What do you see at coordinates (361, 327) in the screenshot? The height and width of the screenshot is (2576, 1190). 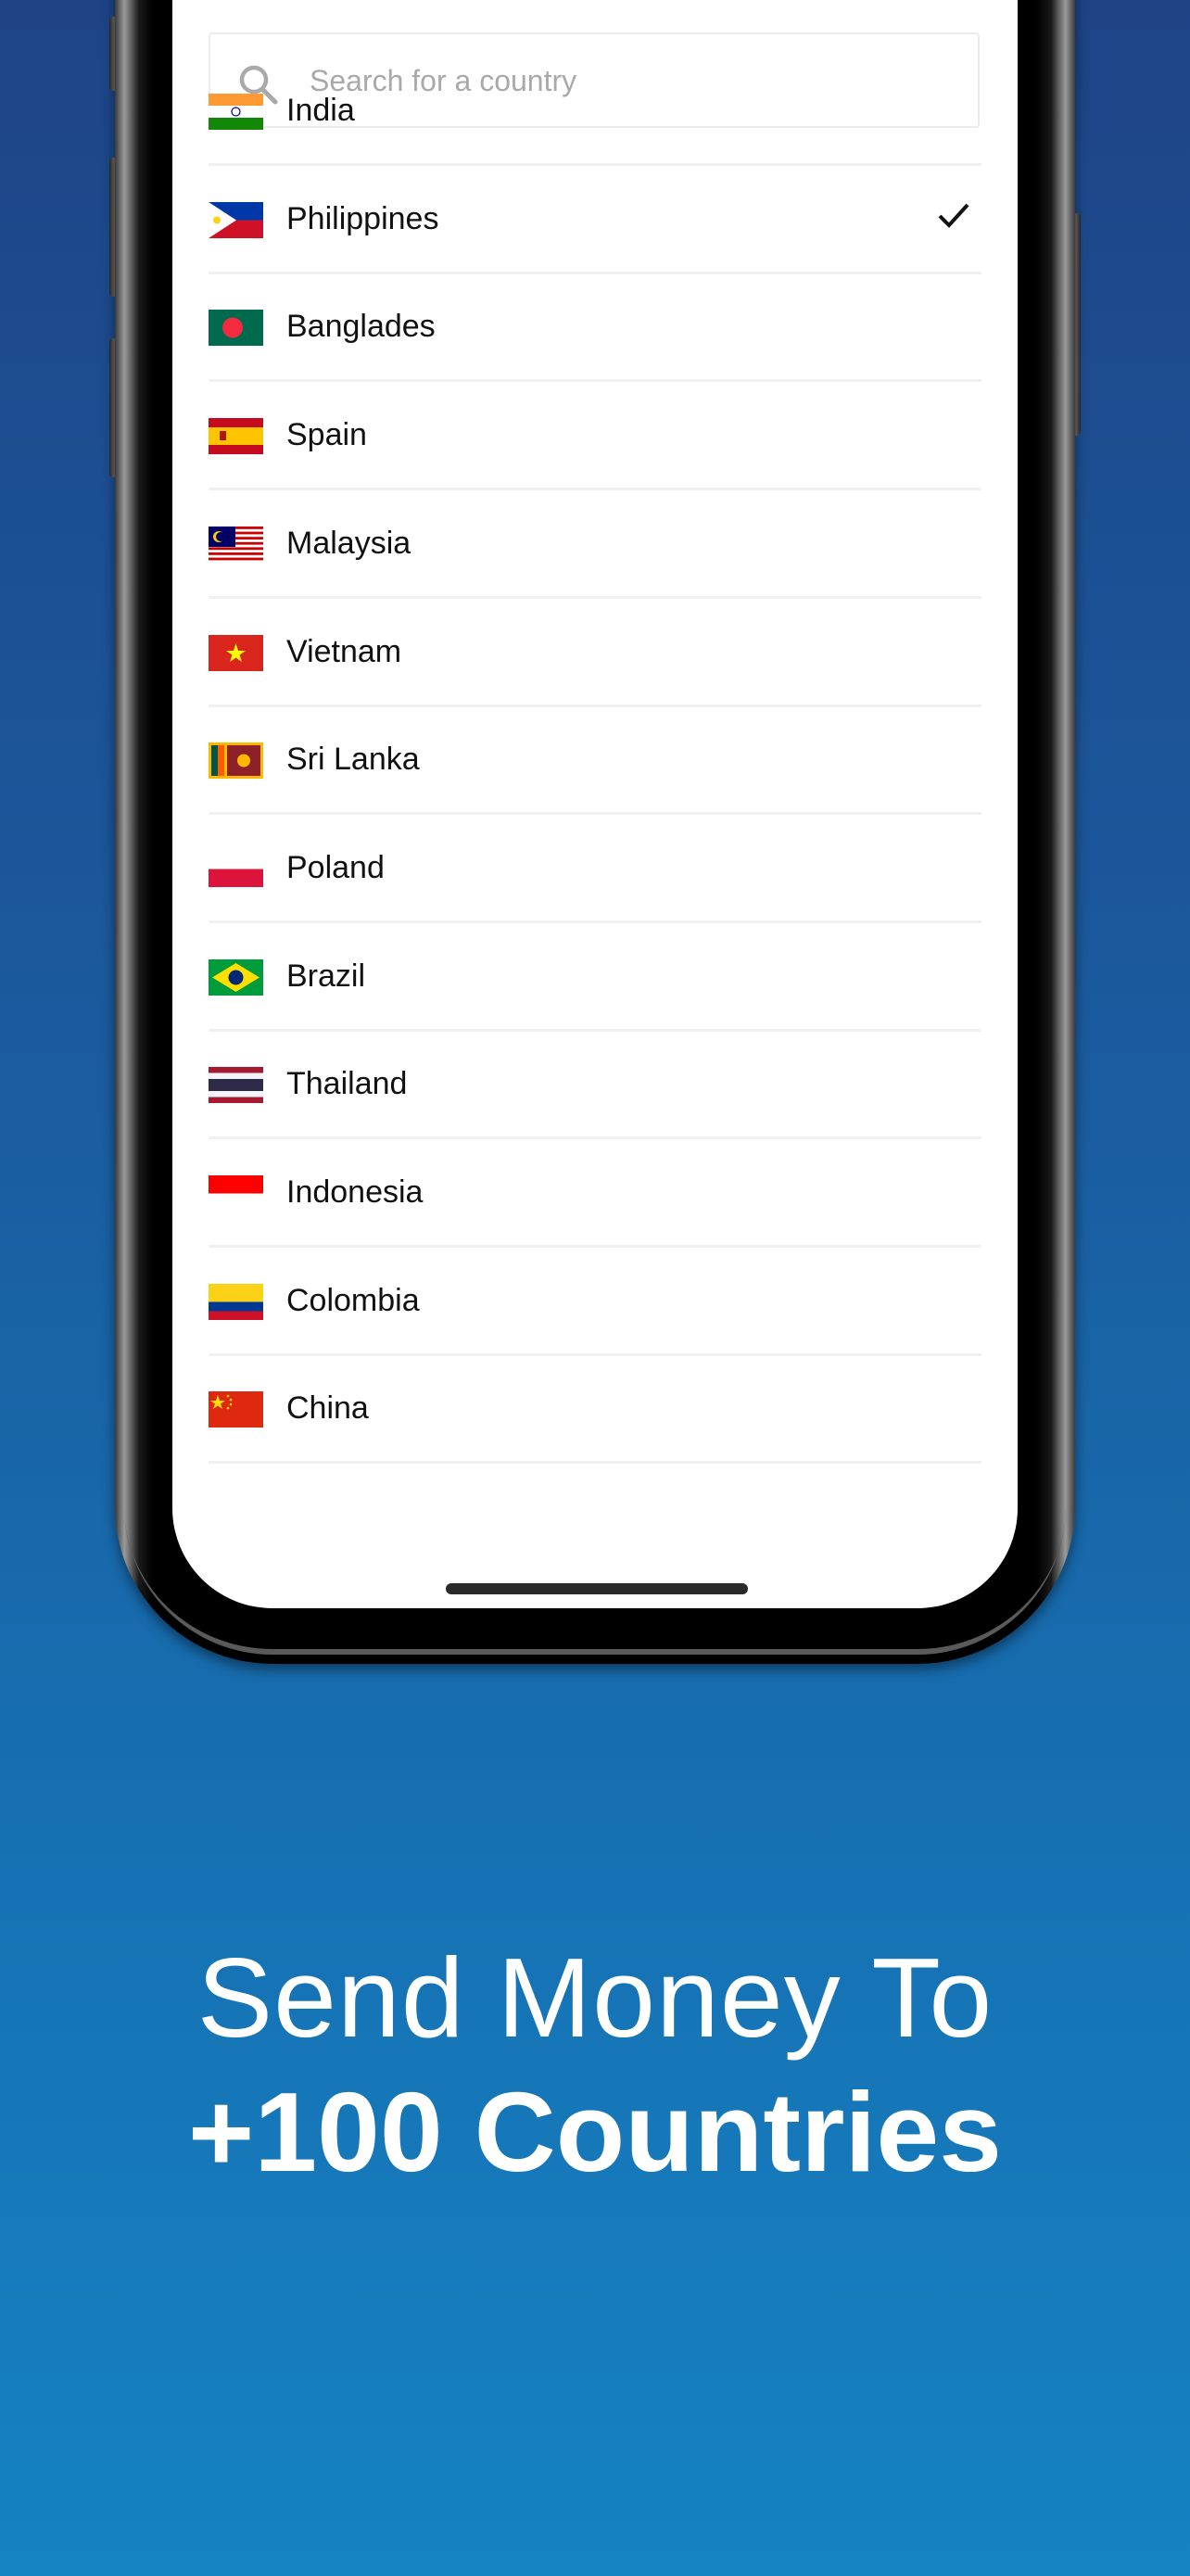 I see `country-name: Banglades` at bounding box center [361, 327].